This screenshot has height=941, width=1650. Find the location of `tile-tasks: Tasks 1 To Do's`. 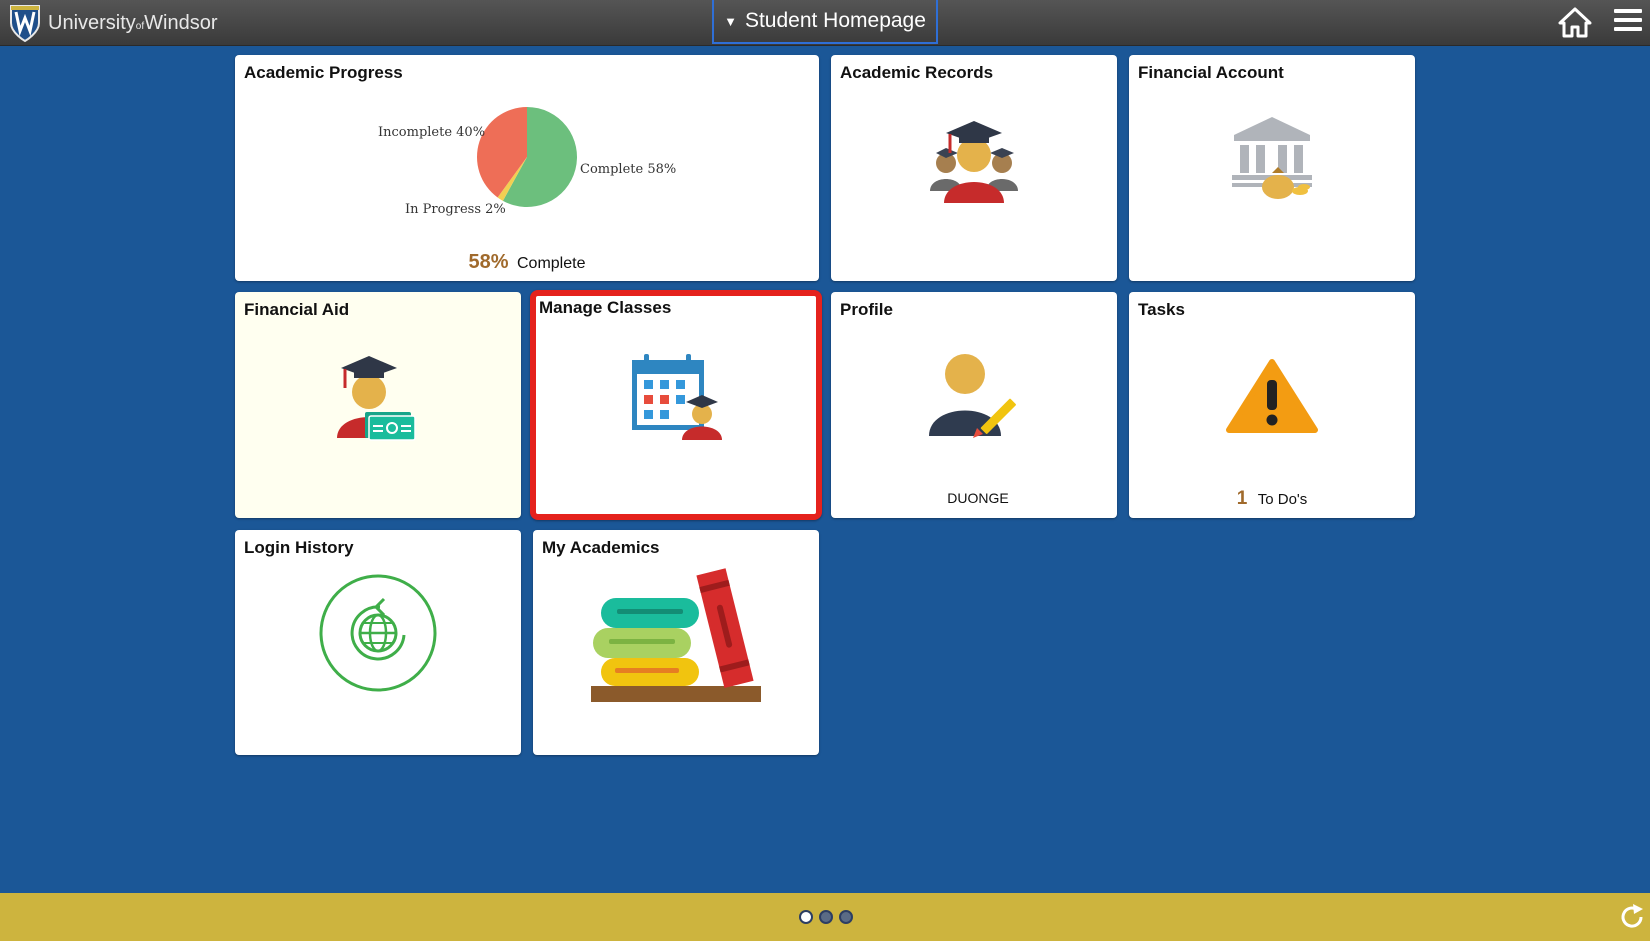

tile-tasks: Tasks 1 To Do's is located at coordinates (1272, 405).